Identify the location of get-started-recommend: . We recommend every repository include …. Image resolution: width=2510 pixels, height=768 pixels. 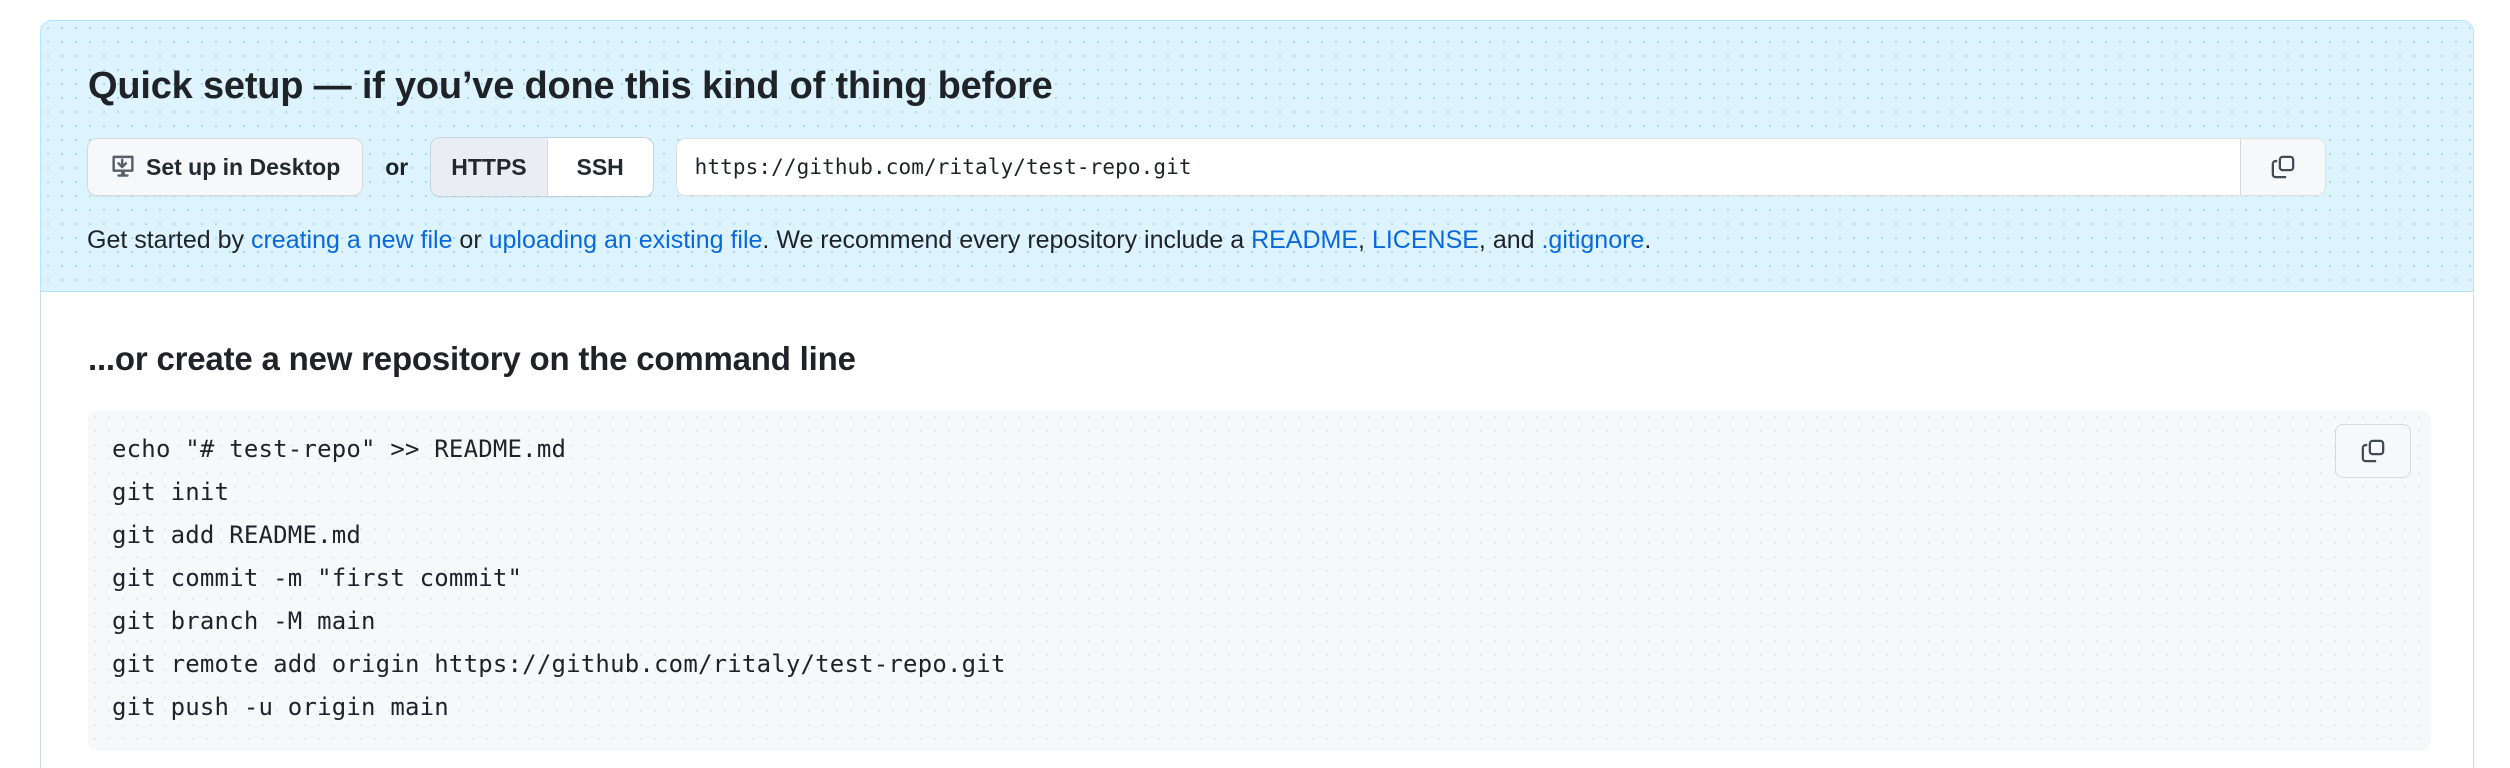
(1007, 240).